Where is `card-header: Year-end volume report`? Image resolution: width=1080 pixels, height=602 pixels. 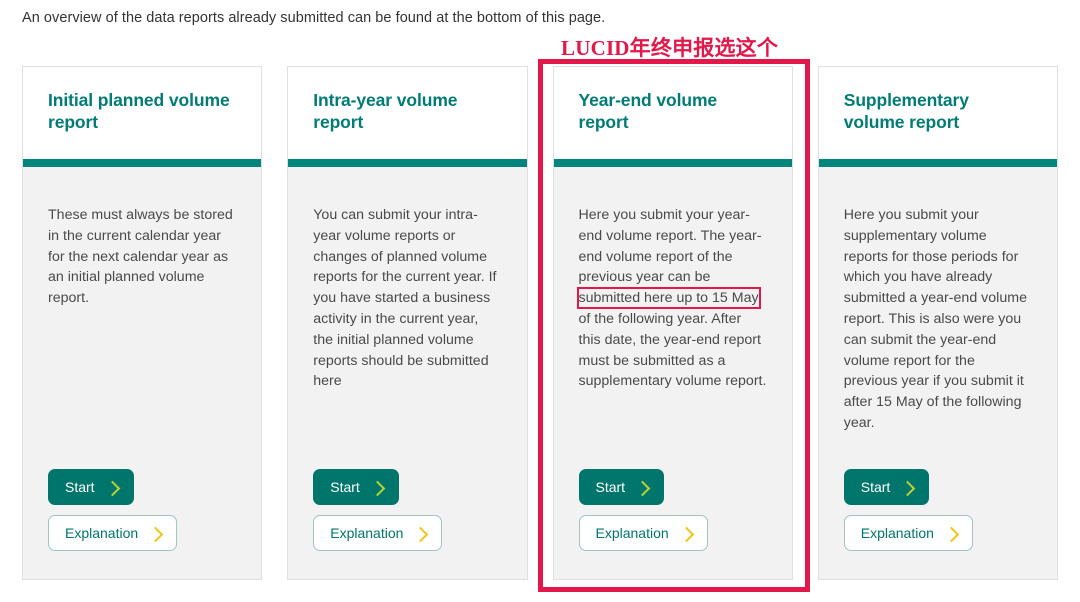 card-header: Year-end volume report is located at coordinates (672, 113).